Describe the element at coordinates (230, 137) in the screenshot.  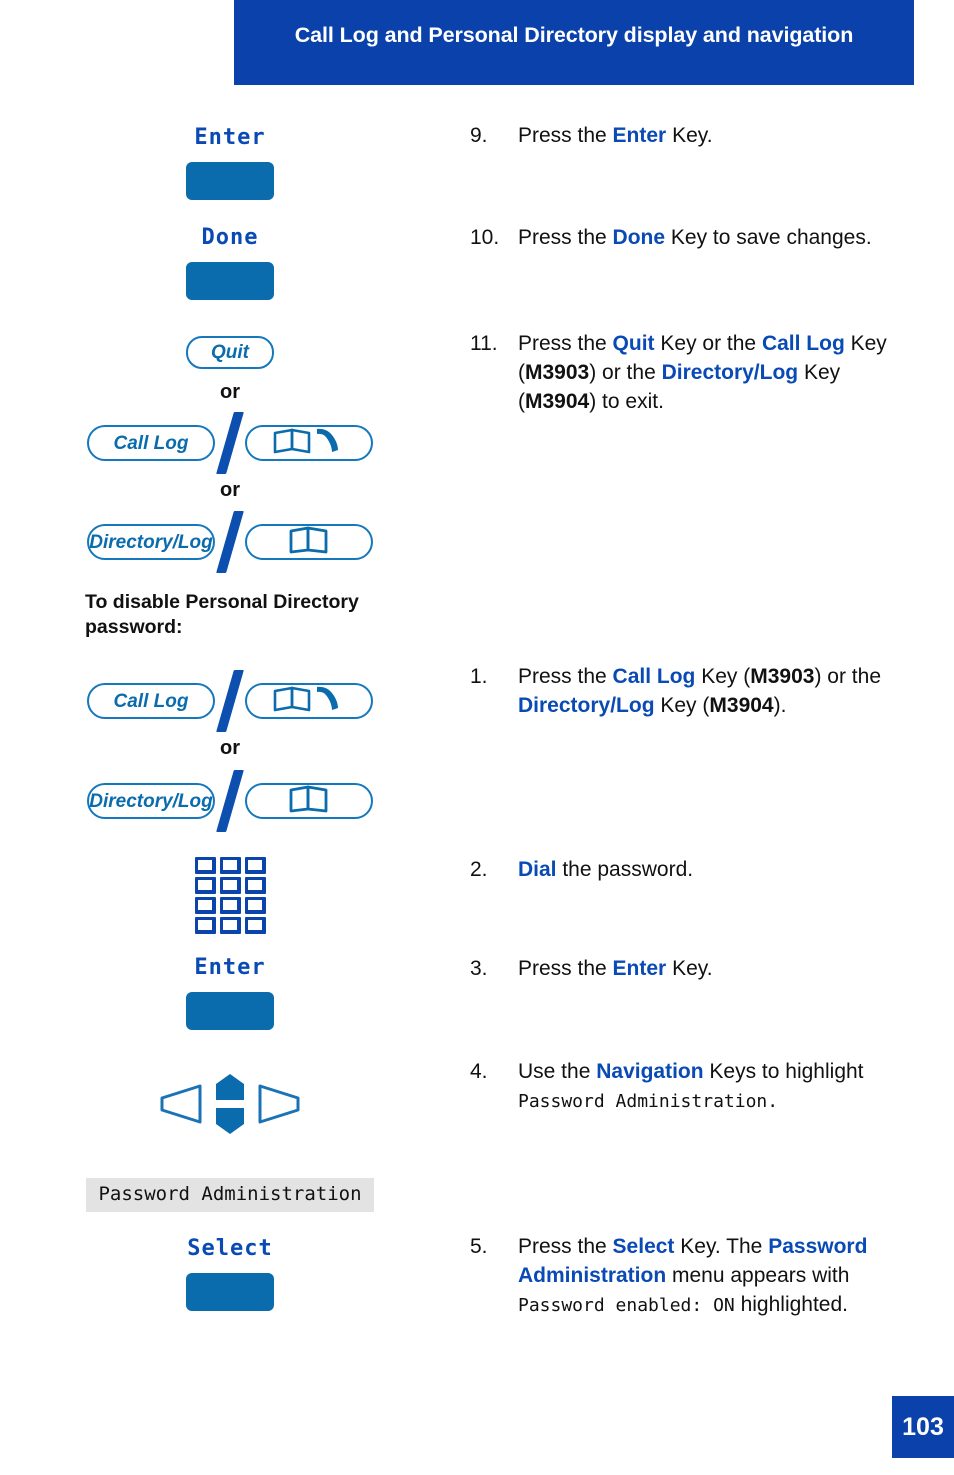
I see `softkey-enter-top-label: Enter` at that location.